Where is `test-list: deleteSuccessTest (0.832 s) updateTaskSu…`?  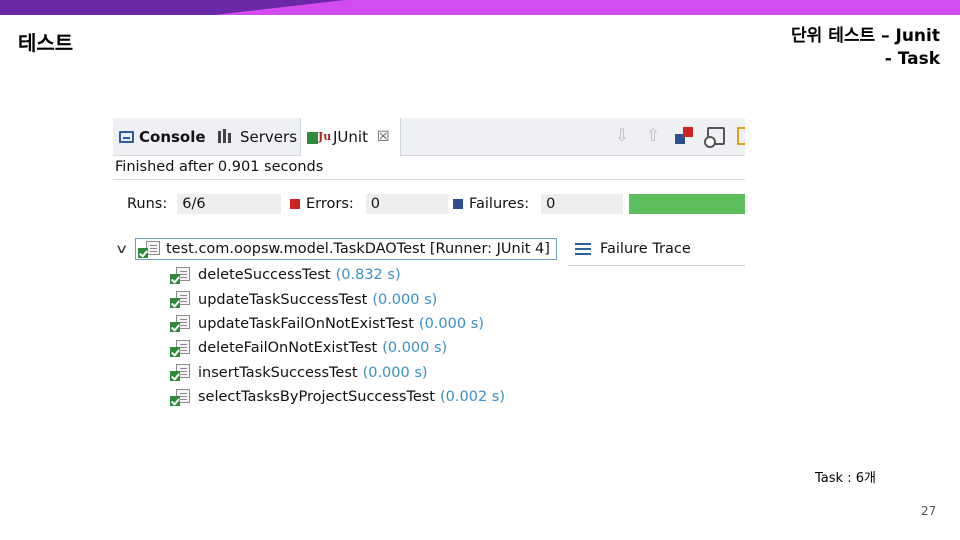
test-list: deleteSuccessTest (0.832 s) updateTaskSu… is located at coordinates (337, 336).